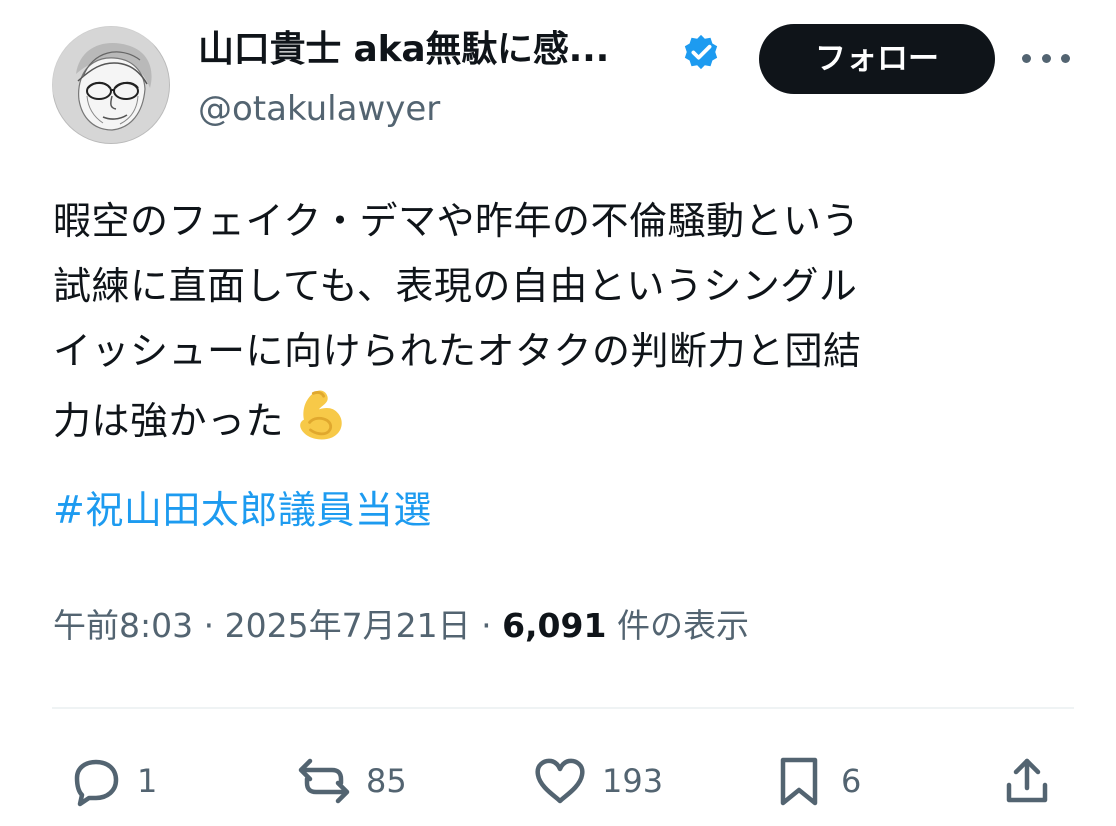 The width and height of the screenshot is (1116, 826). Describe the element at coordinates (799, 781) in the screenshot. I see `bookmark-icon` at that location.